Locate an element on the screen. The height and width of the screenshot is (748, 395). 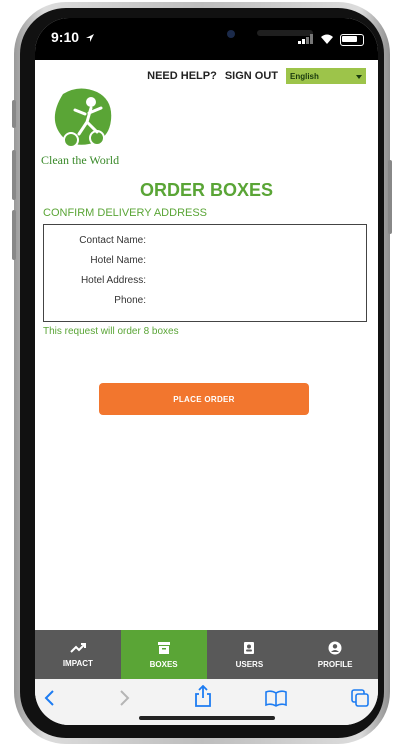
need-help-link: NEED HELP? is located at coordinates (182, 76).